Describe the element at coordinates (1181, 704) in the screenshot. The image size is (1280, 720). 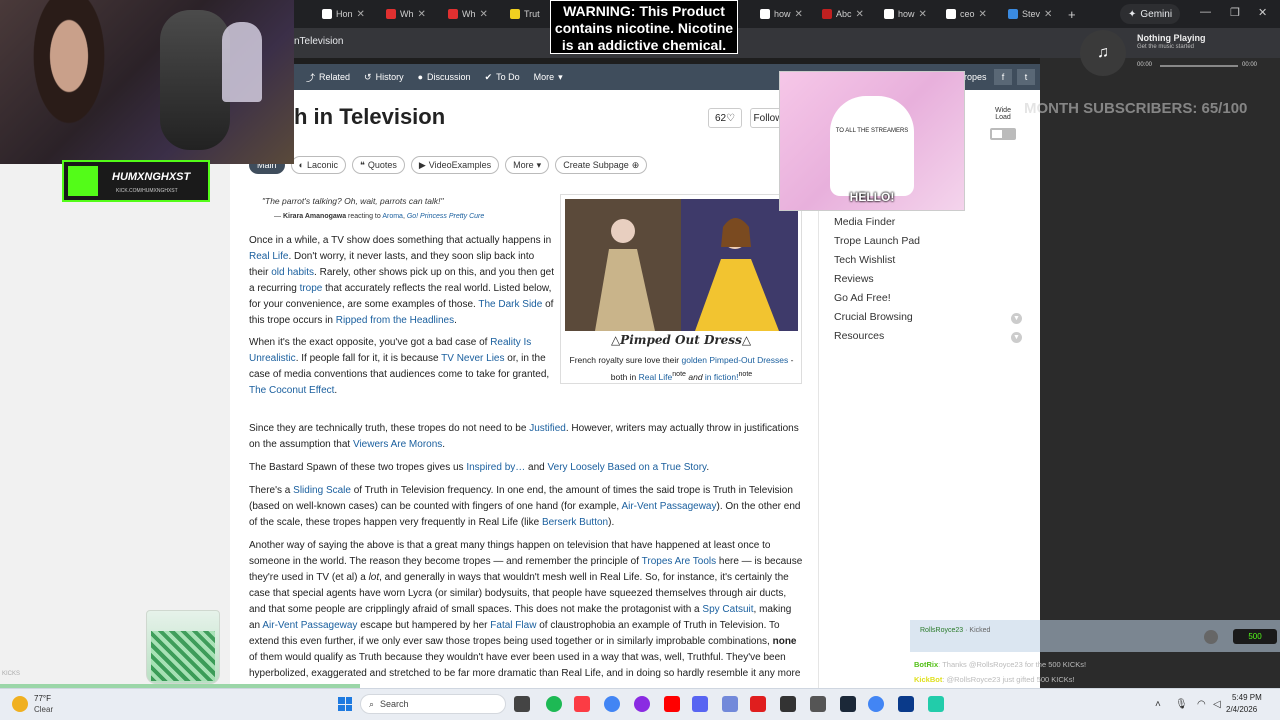
I see `microphone-icon: 🎙` at that location.